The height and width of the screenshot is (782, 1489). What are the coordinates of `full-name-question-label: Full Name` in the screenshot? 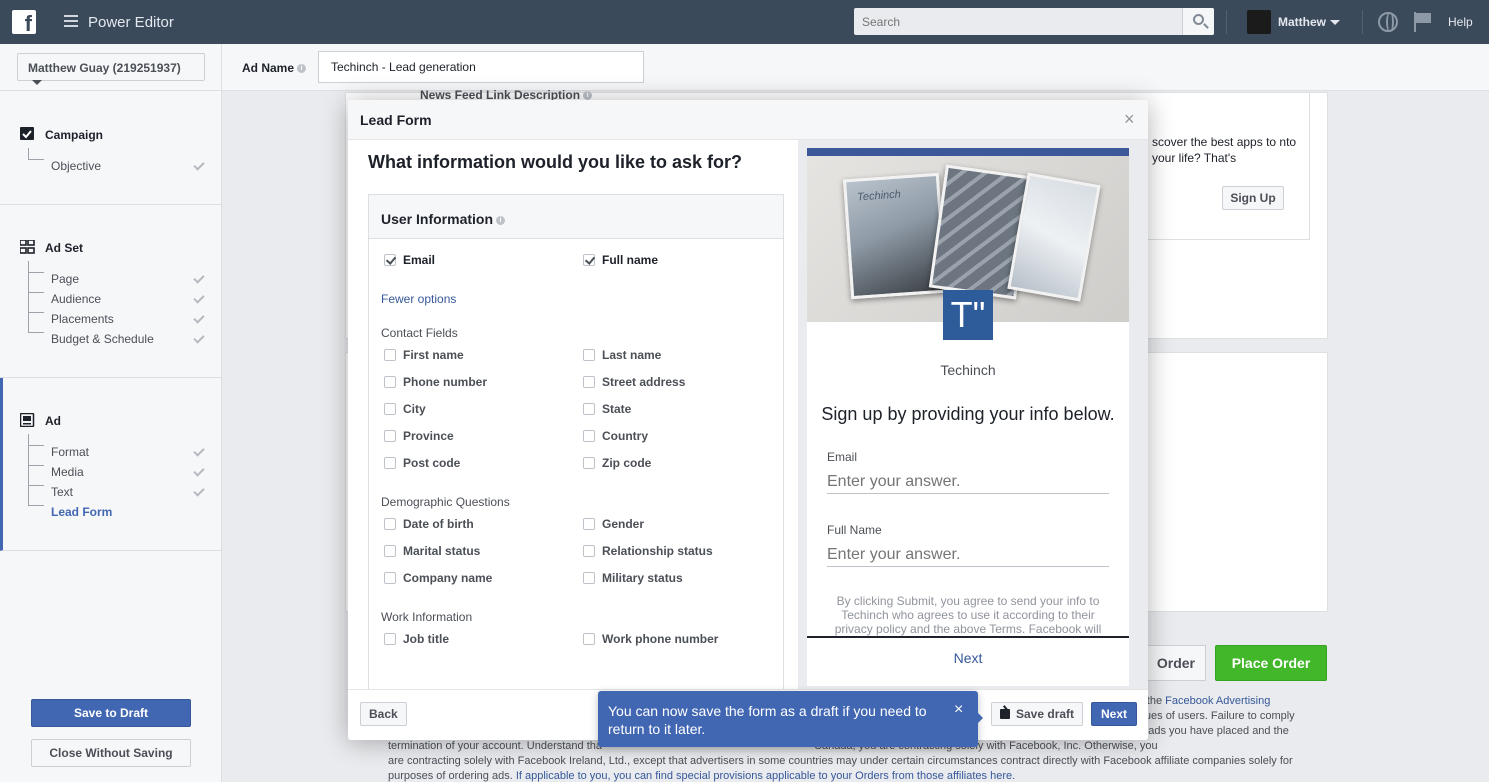 It's located at (854, 530).